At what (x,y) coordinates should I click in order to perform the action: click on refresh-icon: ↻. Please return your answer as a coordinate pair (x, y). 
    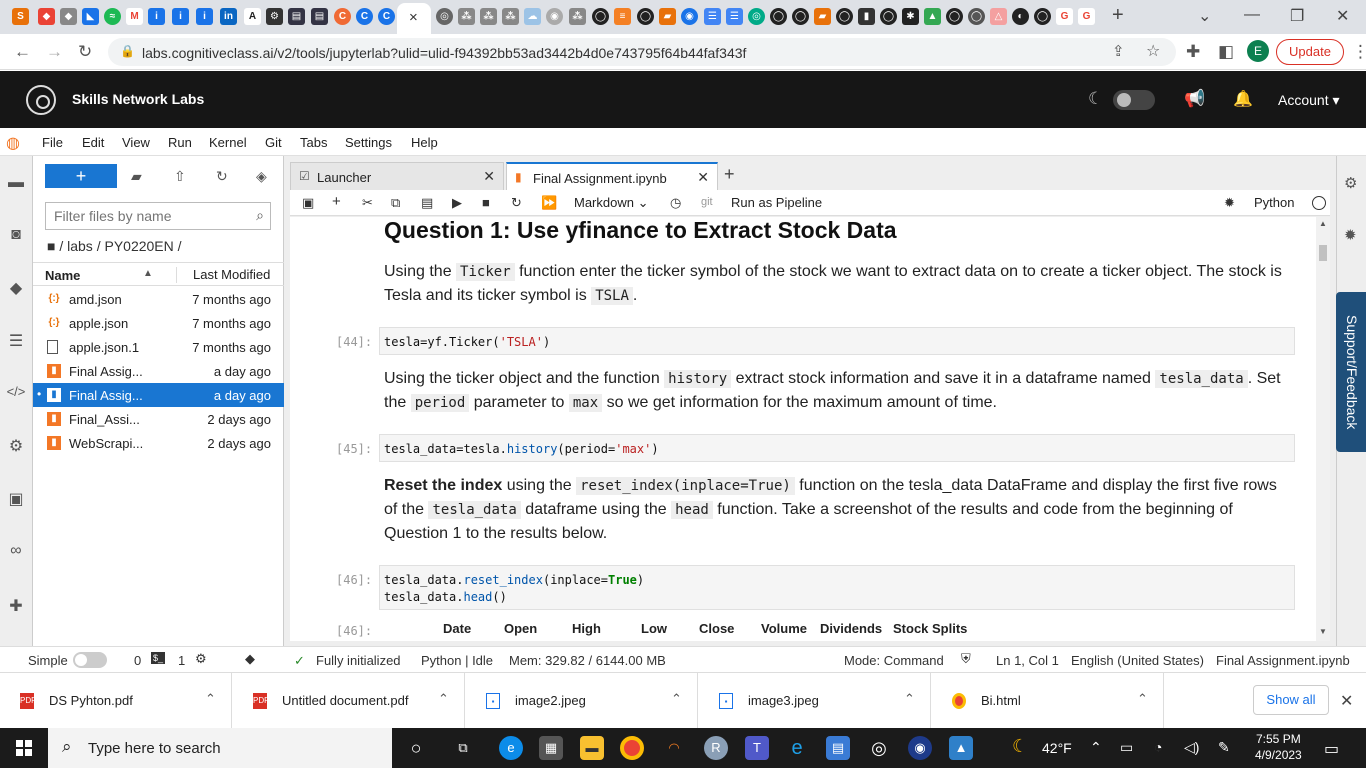
    Looking at the image, I should click on (222, 176).